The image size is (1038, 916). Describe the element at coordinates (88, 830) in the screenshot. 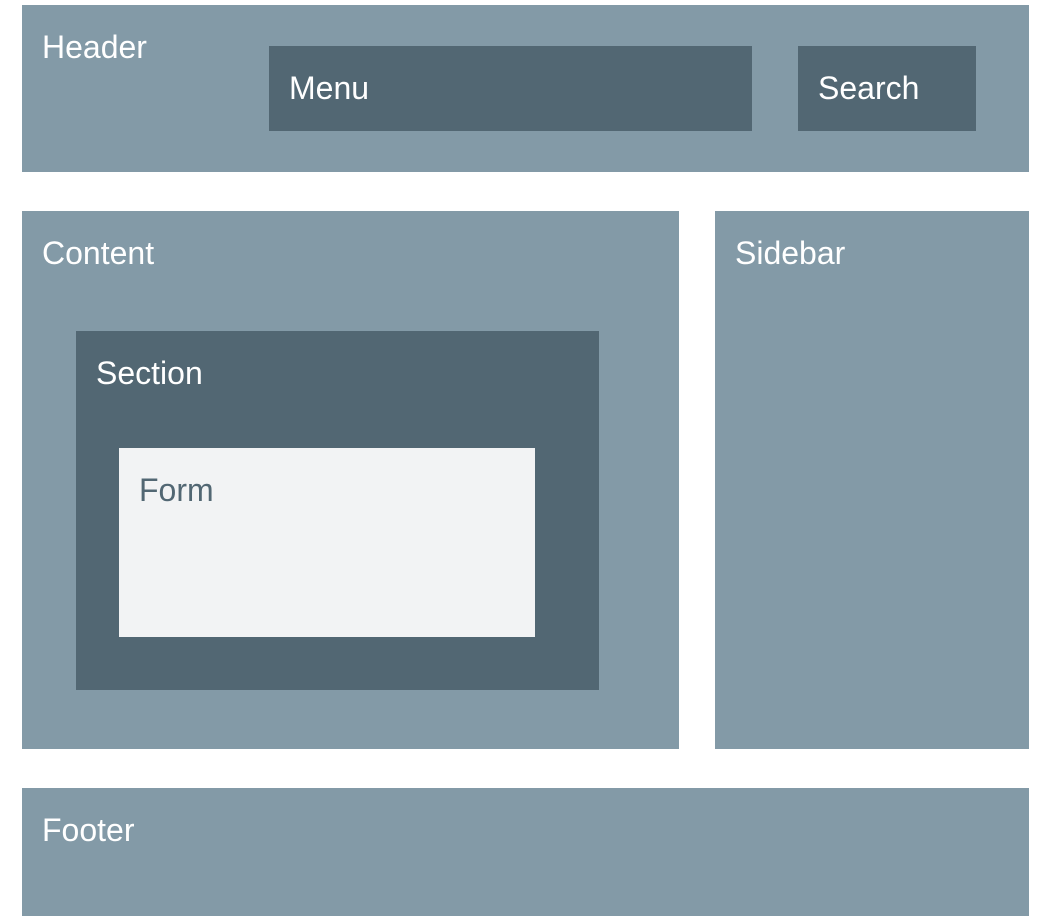

I see `footer-label: Footer` at that location.